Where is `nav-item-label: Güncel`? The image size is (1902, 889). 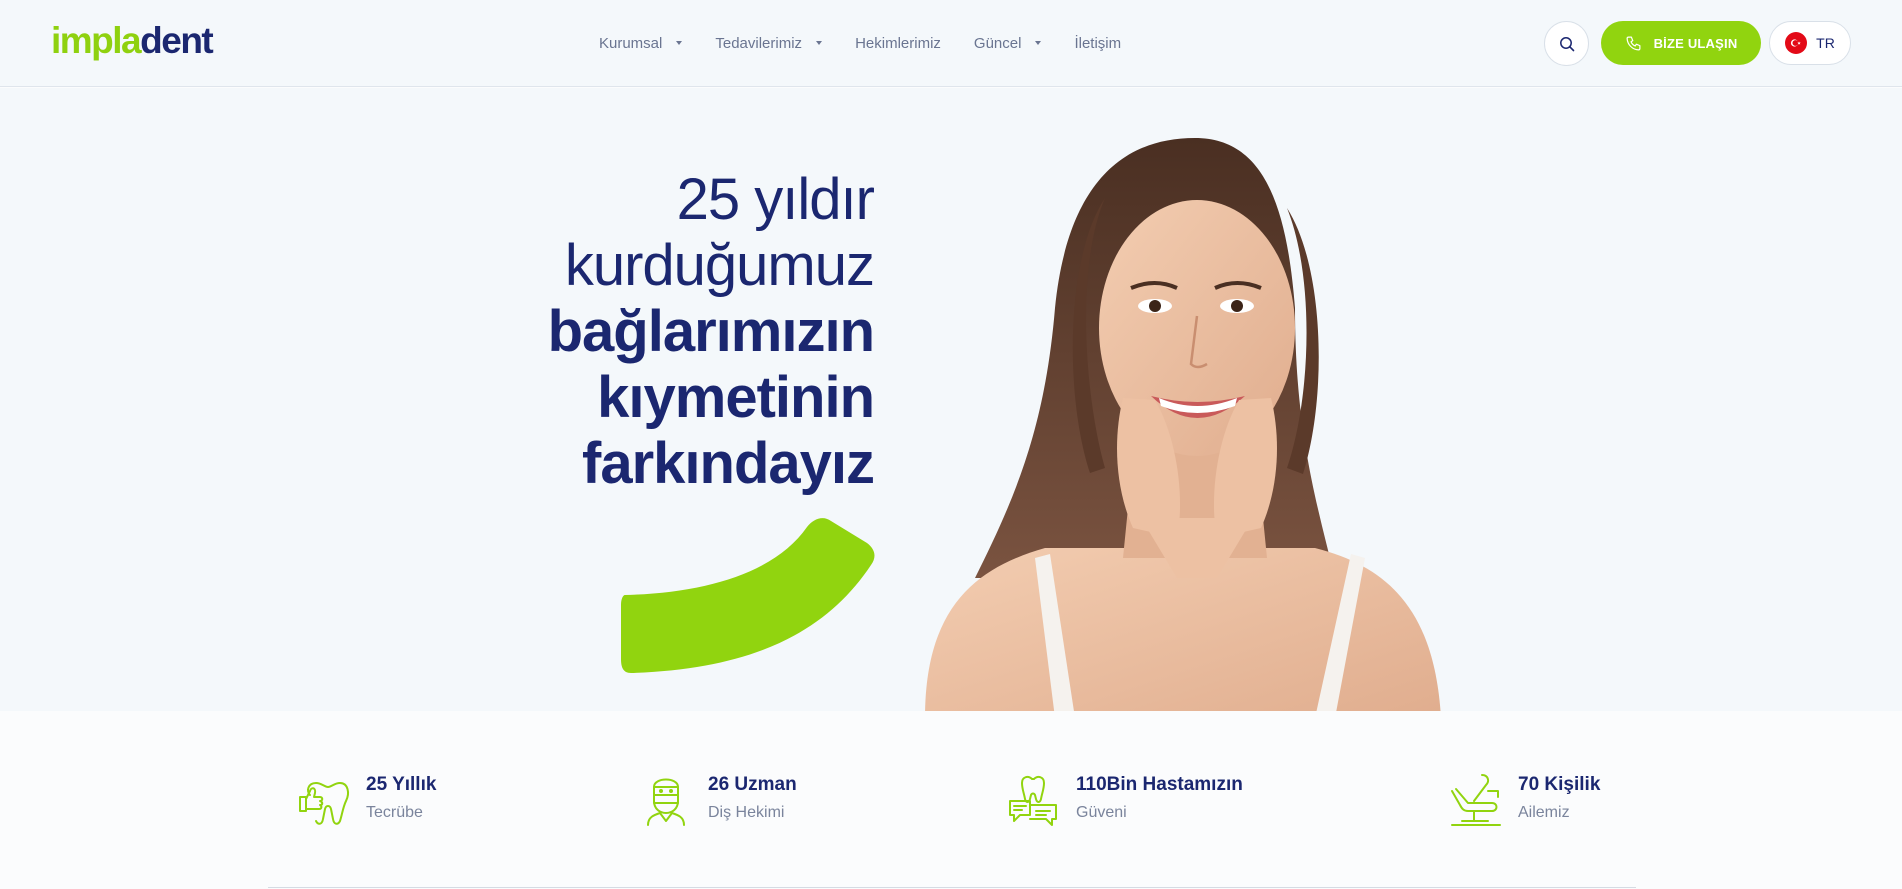
nav-item-label: Güncel is located at coordinates (997, 43).